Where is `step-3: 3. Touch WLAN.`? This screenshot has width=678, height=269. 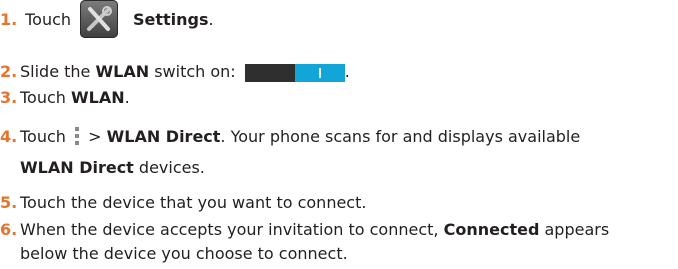 step-3: 3. Touch WLAN. is located at coordinates (65, 97).